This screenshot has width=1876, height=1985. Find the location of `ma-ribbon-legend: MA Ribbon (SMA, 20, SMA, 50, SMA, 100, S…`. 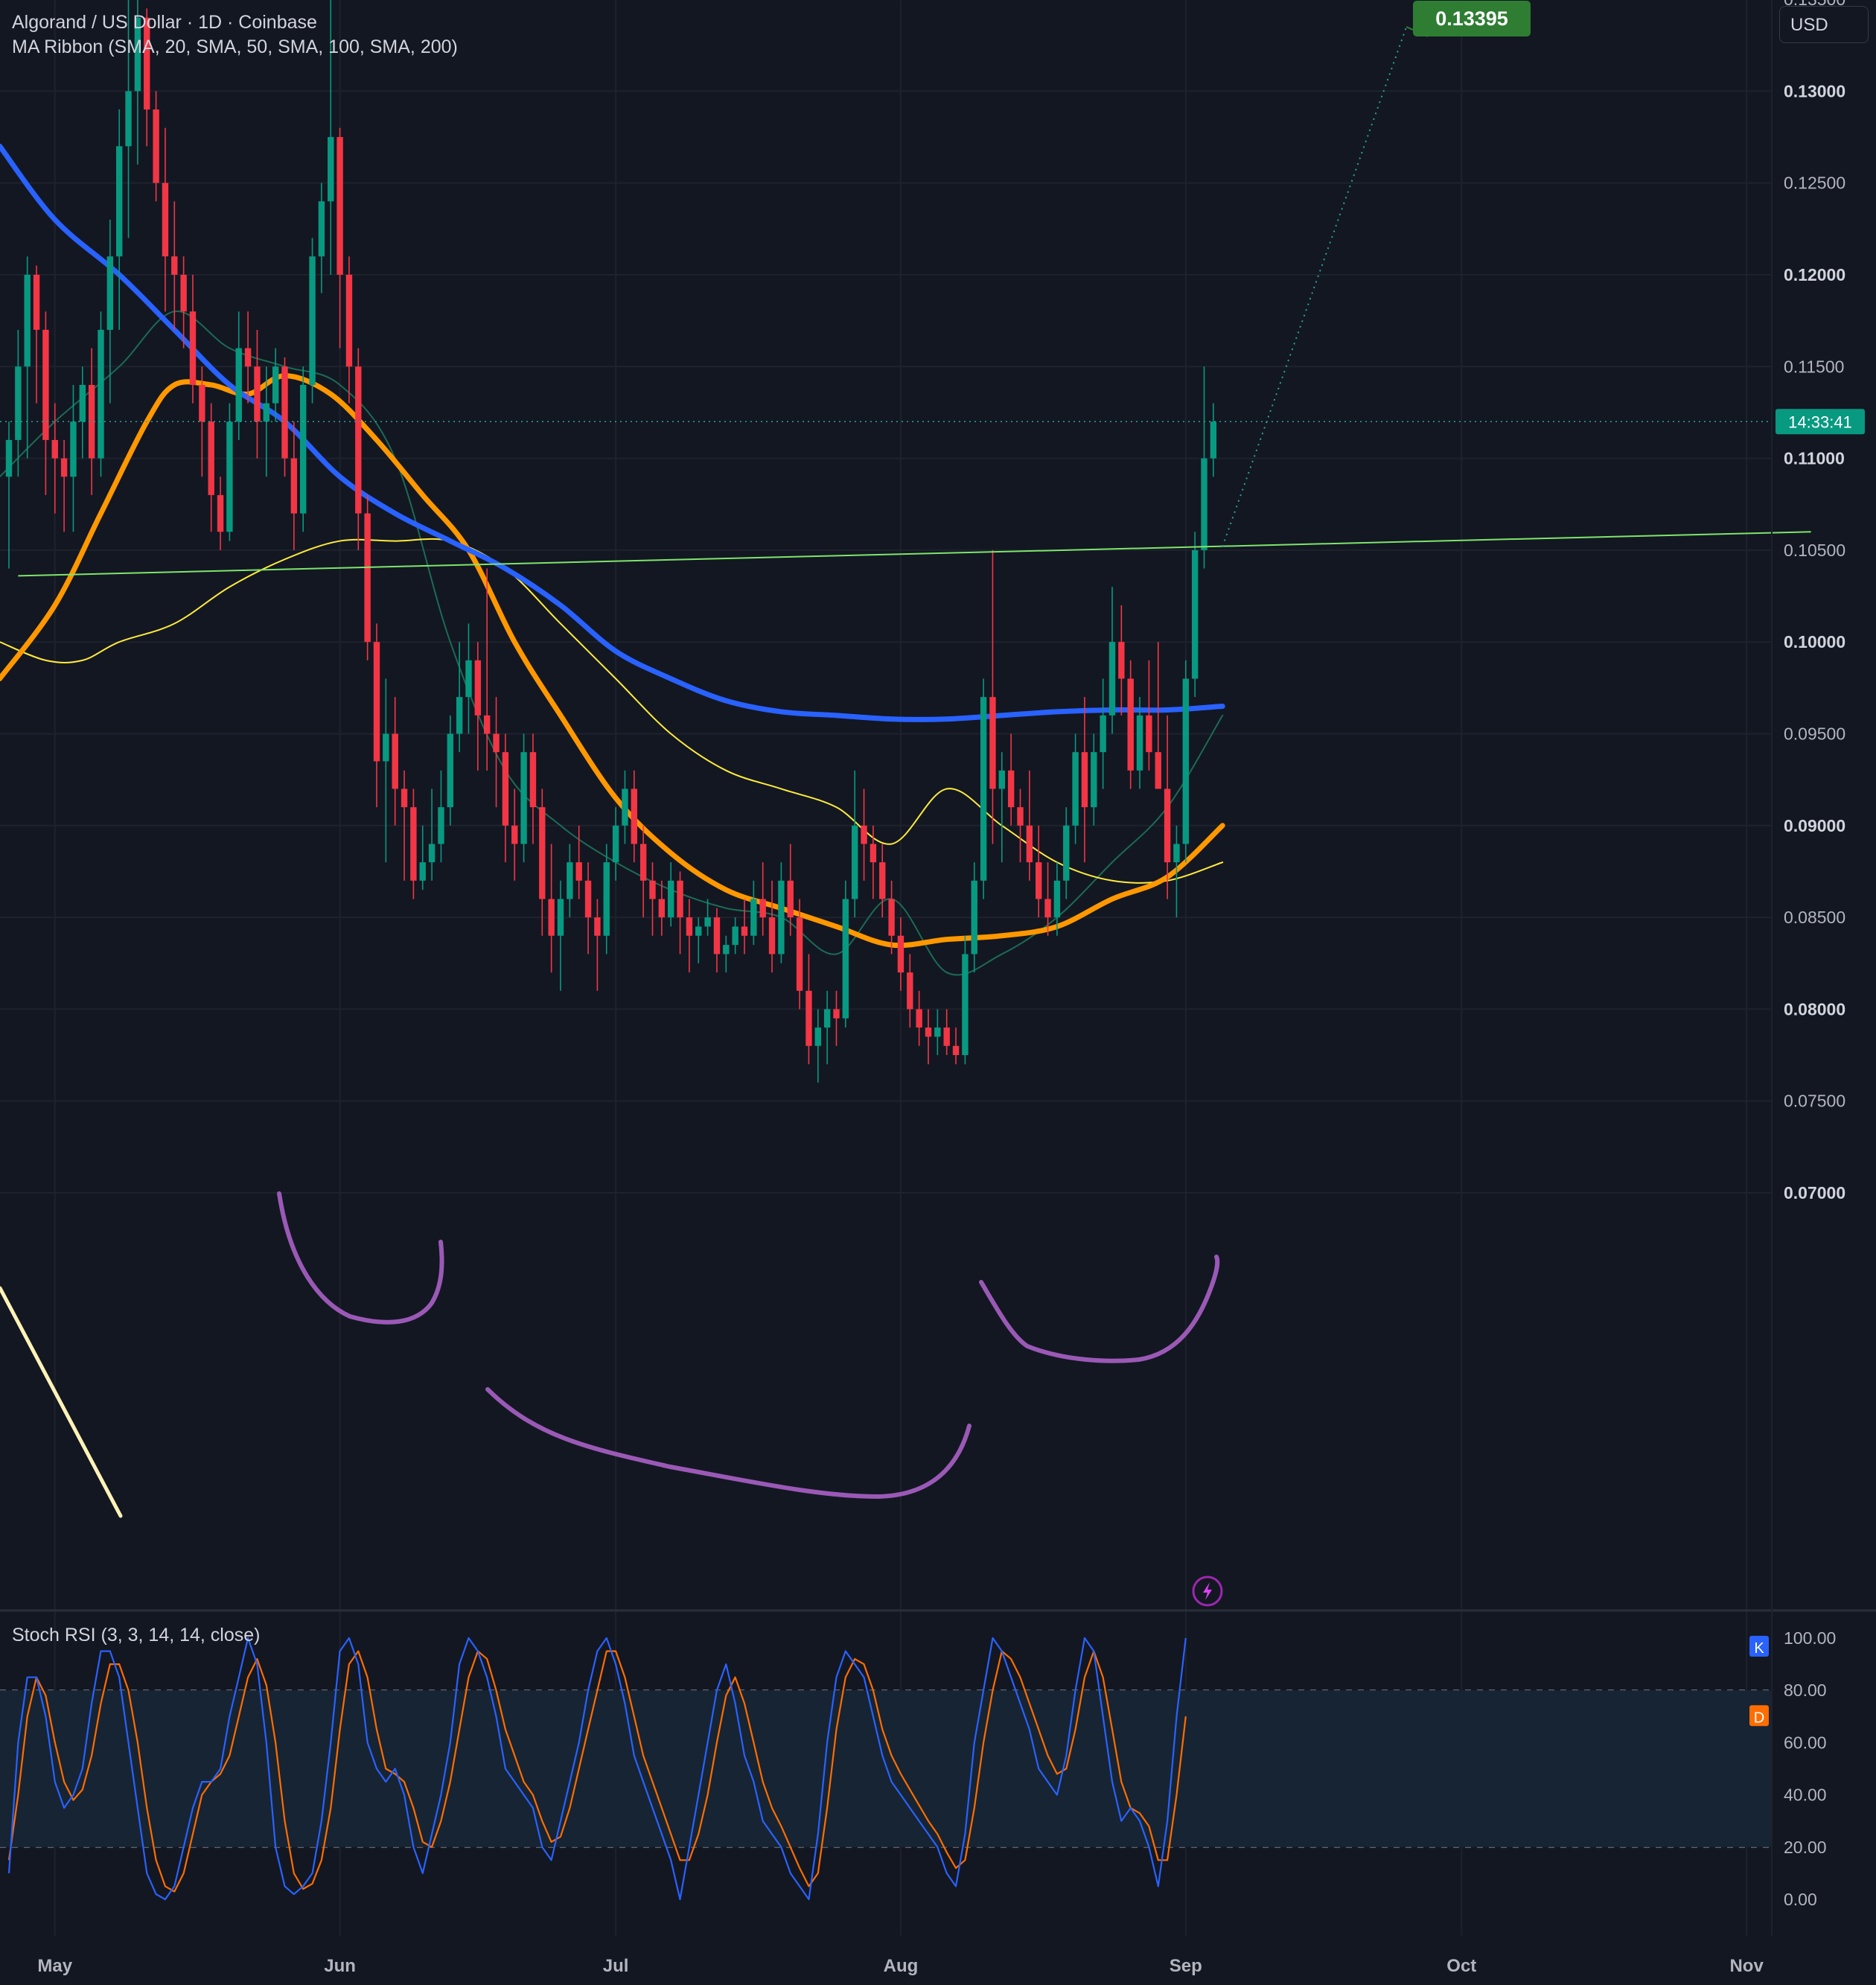

ma-ribbon-legend: MA Ribbon (SMA, 20, SMA, 50, SMA, 100, S… is located at coordinates (235, 47).